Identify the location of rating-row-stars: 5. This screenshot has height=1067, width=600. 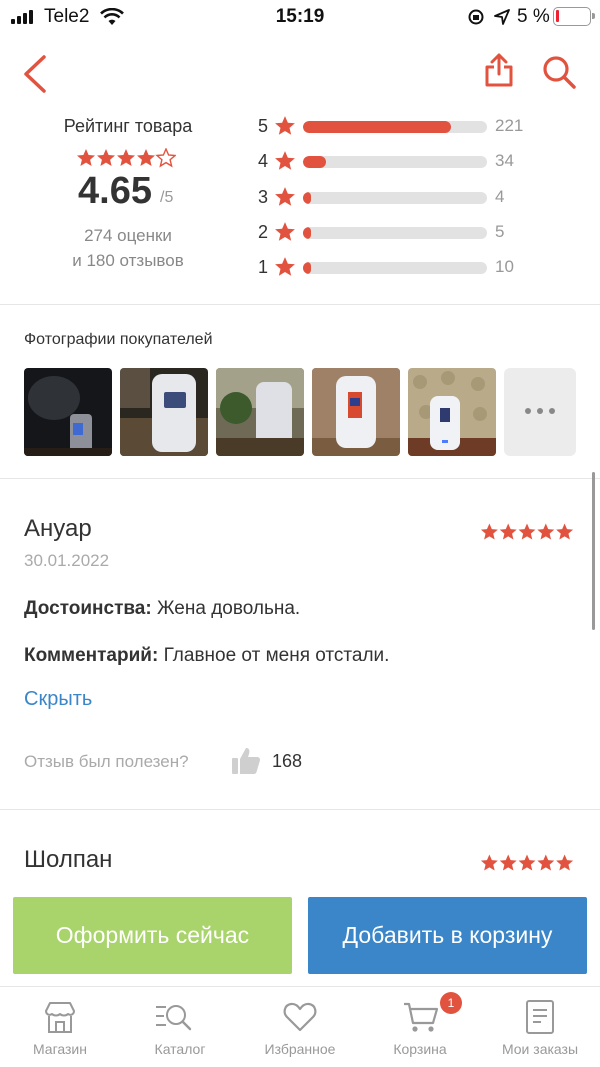
(263, 126).